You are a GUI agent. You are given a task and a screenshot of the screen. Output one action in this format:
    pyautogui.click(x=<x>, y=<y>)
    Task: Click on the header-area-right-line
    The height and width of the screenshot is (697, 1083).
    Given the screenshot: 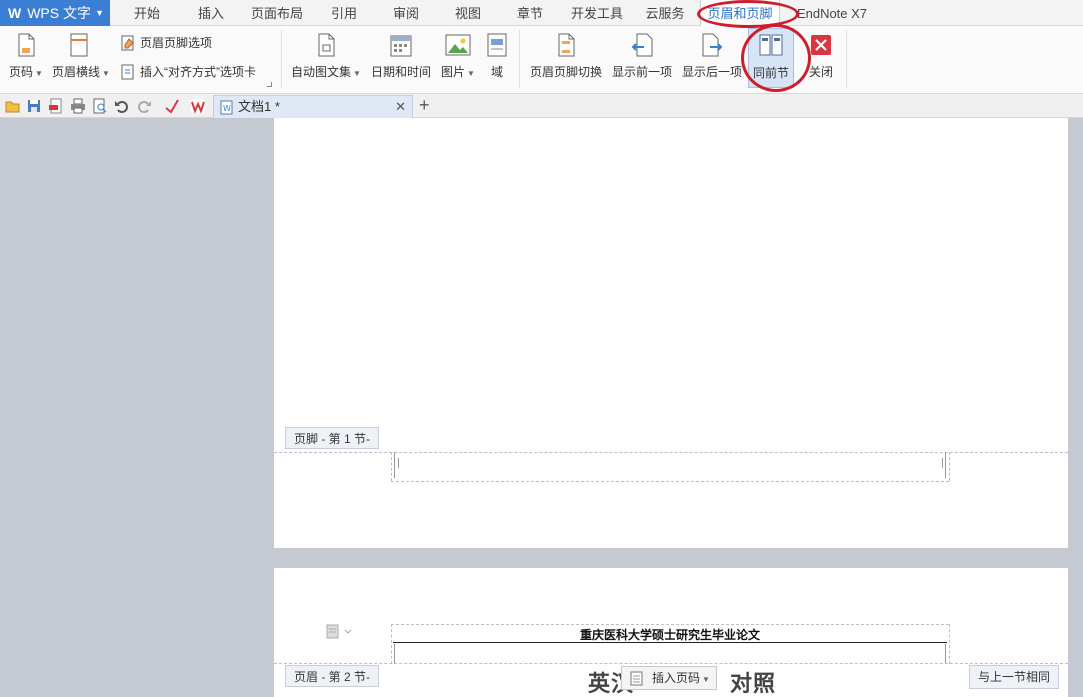 What is the action you would take?
    pyautogui.click(x=949, y=644)
    